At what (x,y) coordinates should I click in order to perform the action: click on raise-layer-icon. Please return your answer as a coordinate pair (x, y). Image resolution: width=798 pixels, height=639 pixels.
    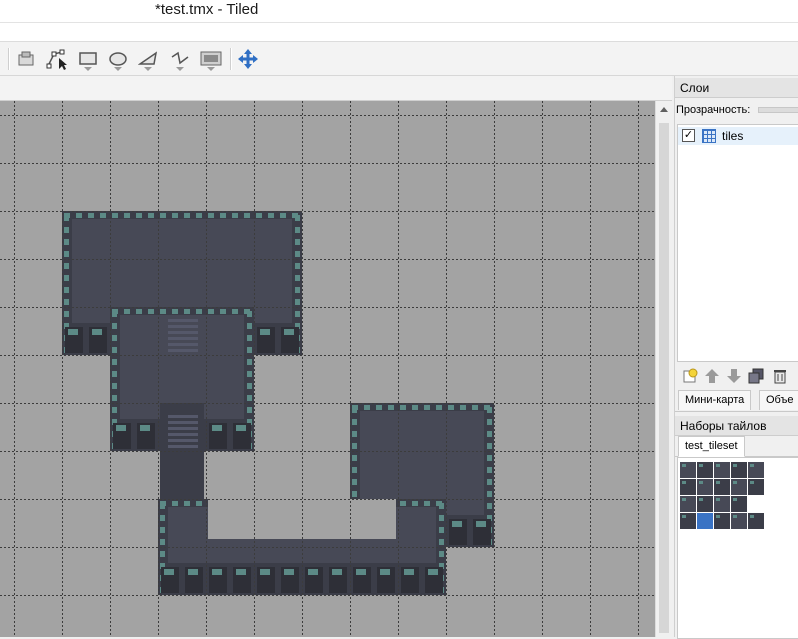
    Looking at the image, I should click on (712, 376).